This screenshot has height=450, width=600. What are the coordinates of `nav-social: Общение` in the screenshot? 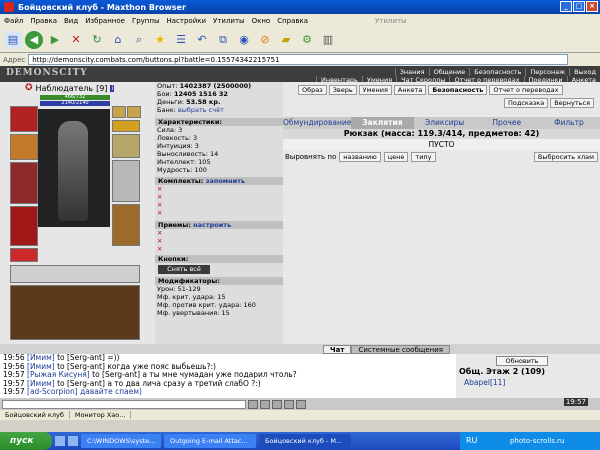 It's located at (449, 72).